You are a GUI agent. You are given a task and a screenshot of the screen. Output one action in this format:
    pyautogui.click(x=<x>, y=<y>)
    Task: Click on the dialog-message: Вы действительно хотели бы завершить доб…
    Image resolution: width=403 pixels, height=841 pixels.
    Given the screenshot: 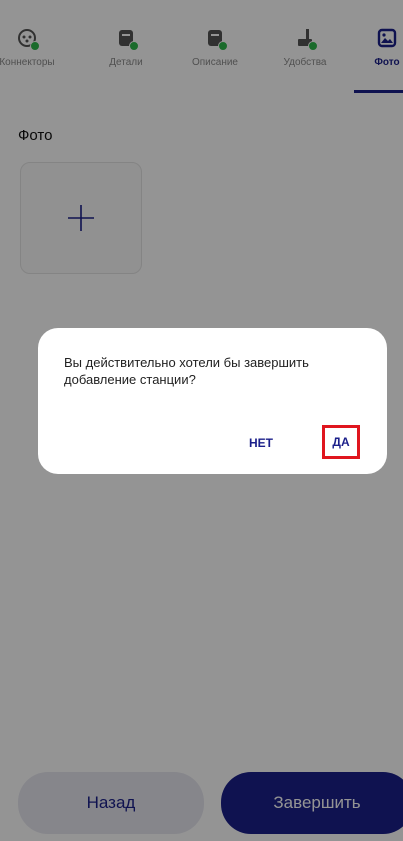 What is the action you would take?
    pyautogui.click(x=186, y=371)
    